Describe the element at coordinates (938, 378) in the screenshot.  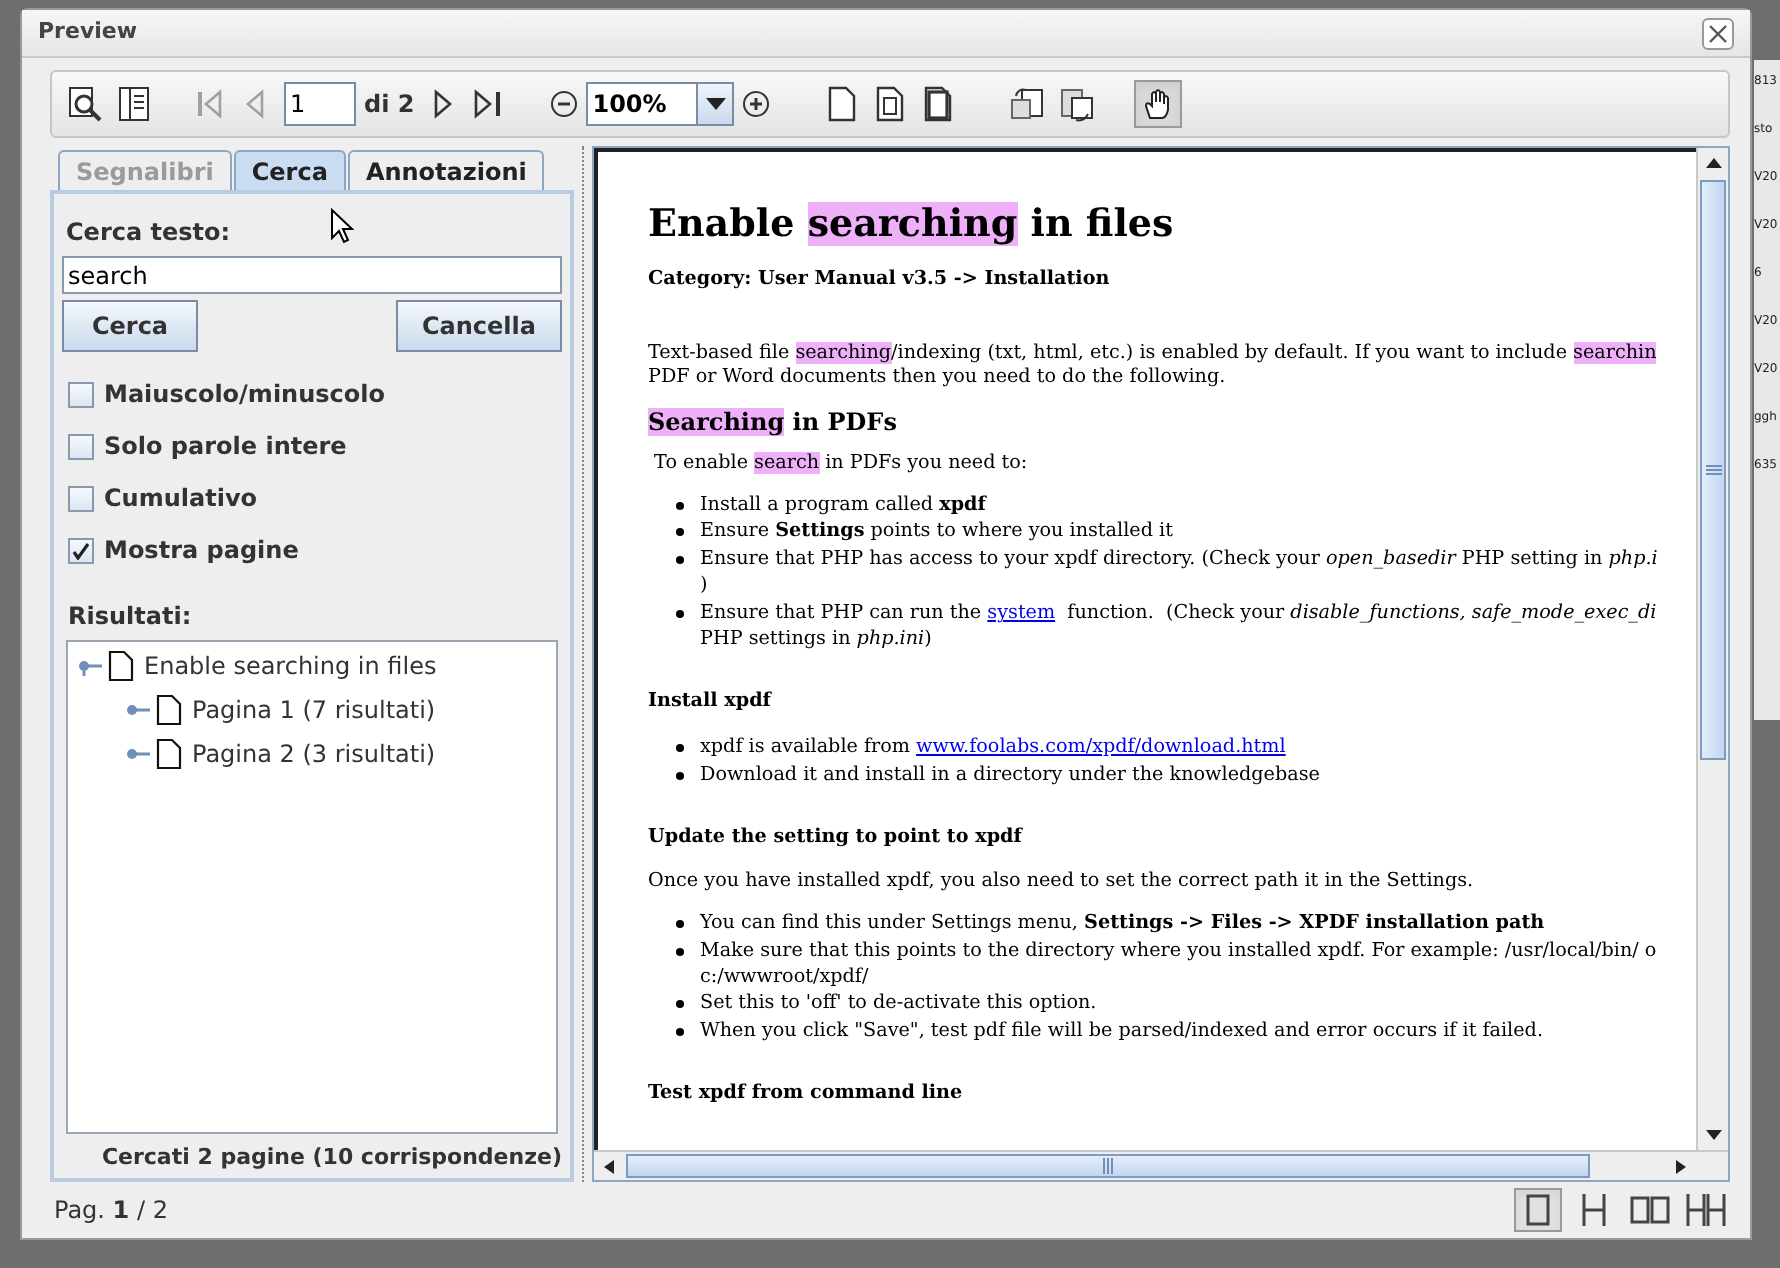
I see `paragraph-line: PDF or Word documents then you need to do the following.` at that location.